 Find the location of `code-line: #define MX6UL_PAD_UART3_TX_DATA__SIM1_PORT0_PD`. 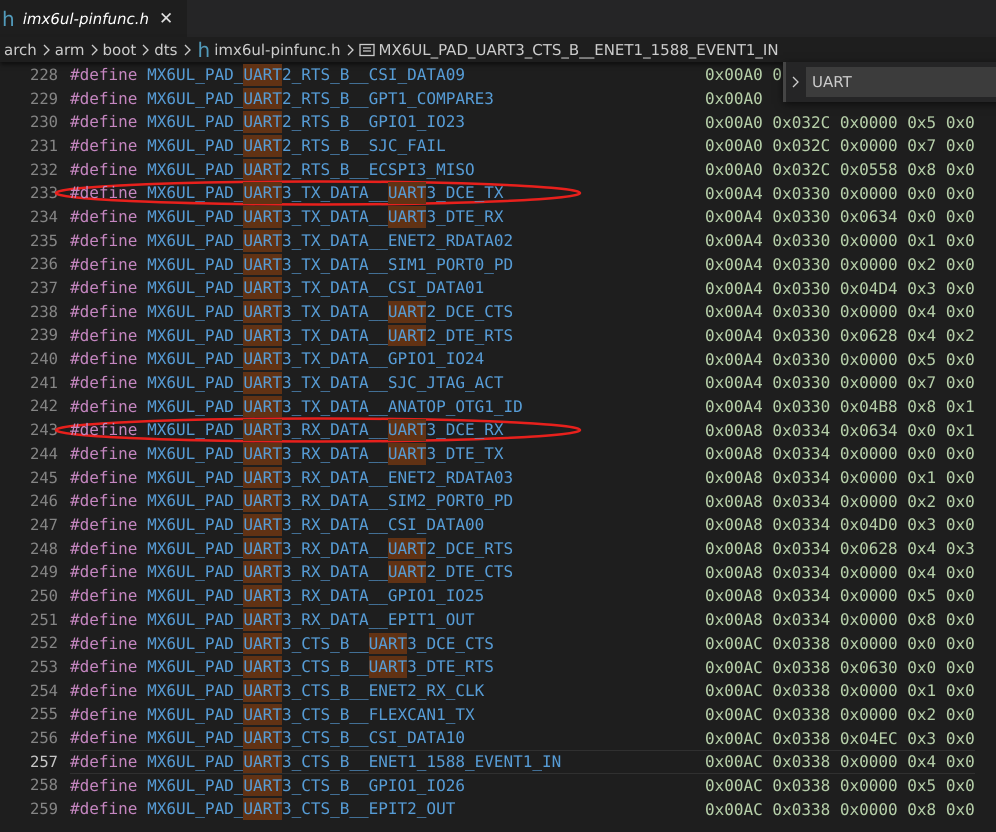

code-line: #define MX6UL_PAD_UART3_TX_DATA__SIM1_PORT0_PD is located at coordinates (292, 264).